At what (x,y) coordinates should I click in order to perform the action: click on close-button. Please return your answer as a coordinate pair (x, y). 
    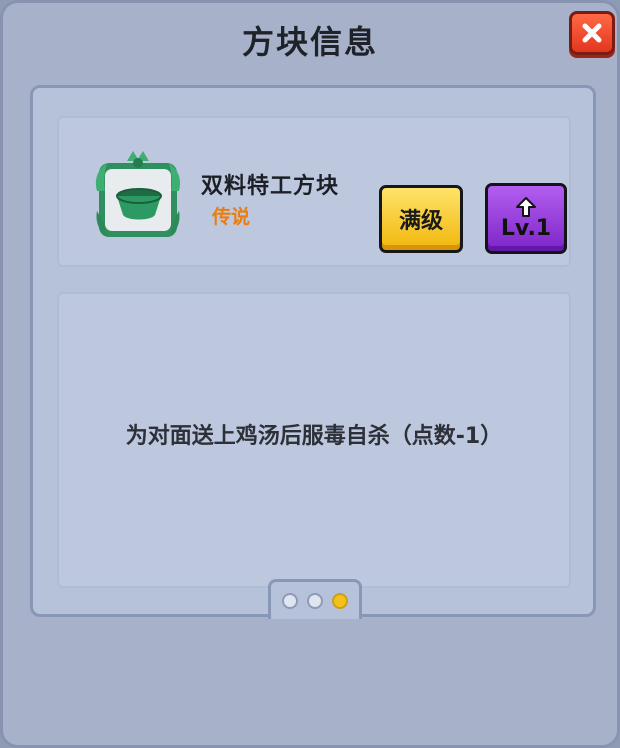
    Looking at the image, I should click on (592, 33).